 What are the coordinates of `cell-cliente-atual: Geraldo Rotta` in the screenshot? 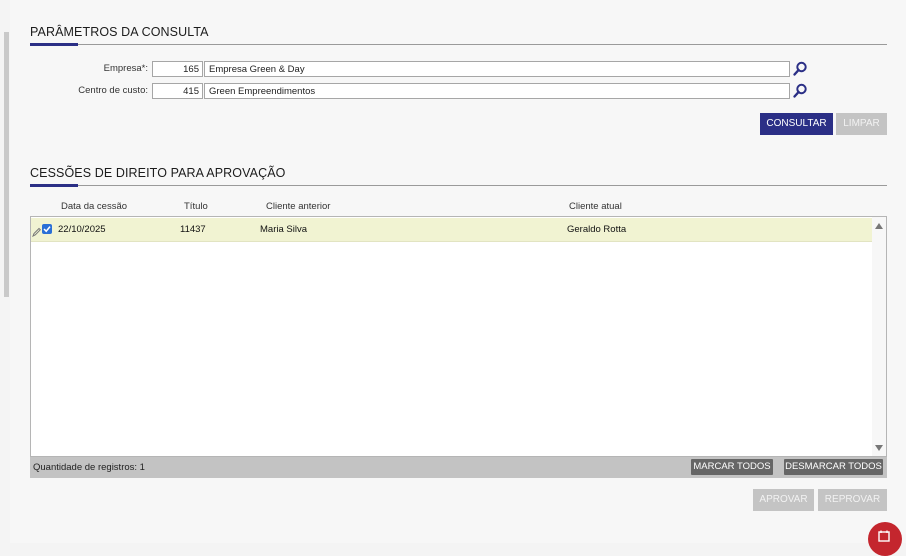 It's located at (597, 229).